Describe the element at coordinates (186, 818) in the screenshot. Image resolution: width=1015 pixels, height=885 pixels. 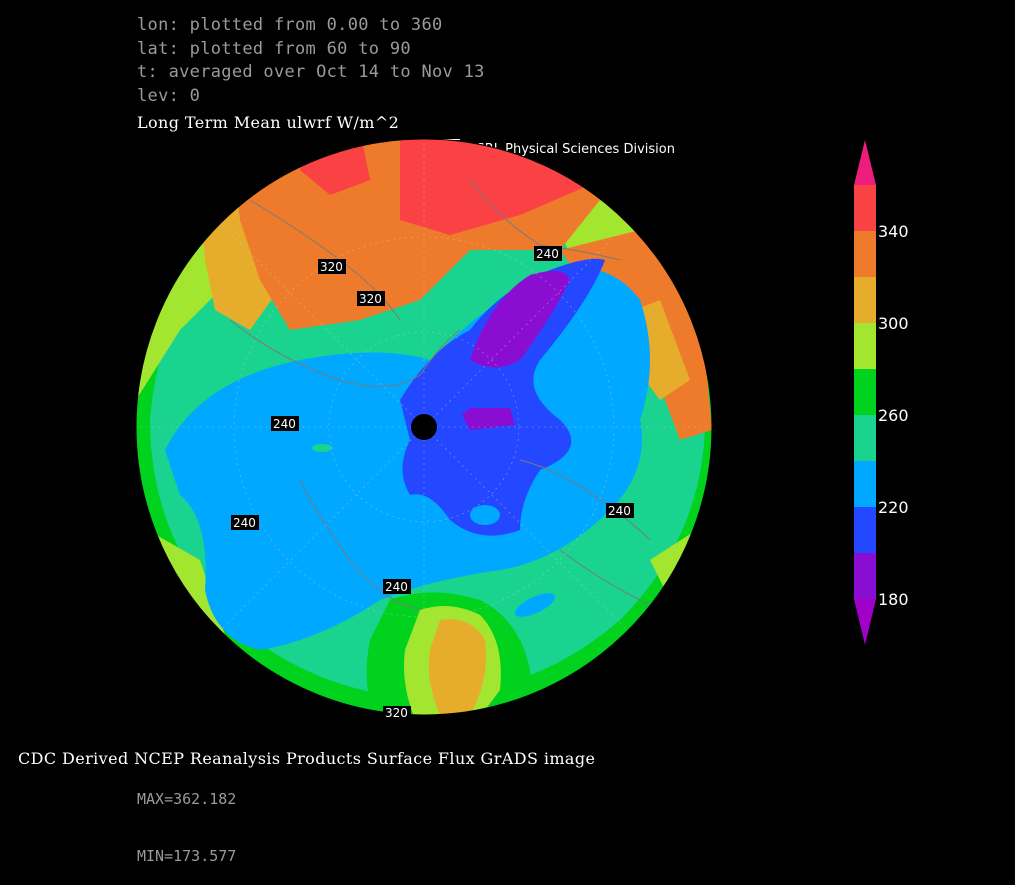
I see `max-min-readout: MAX=362.182 MIN=173.577` at that location.